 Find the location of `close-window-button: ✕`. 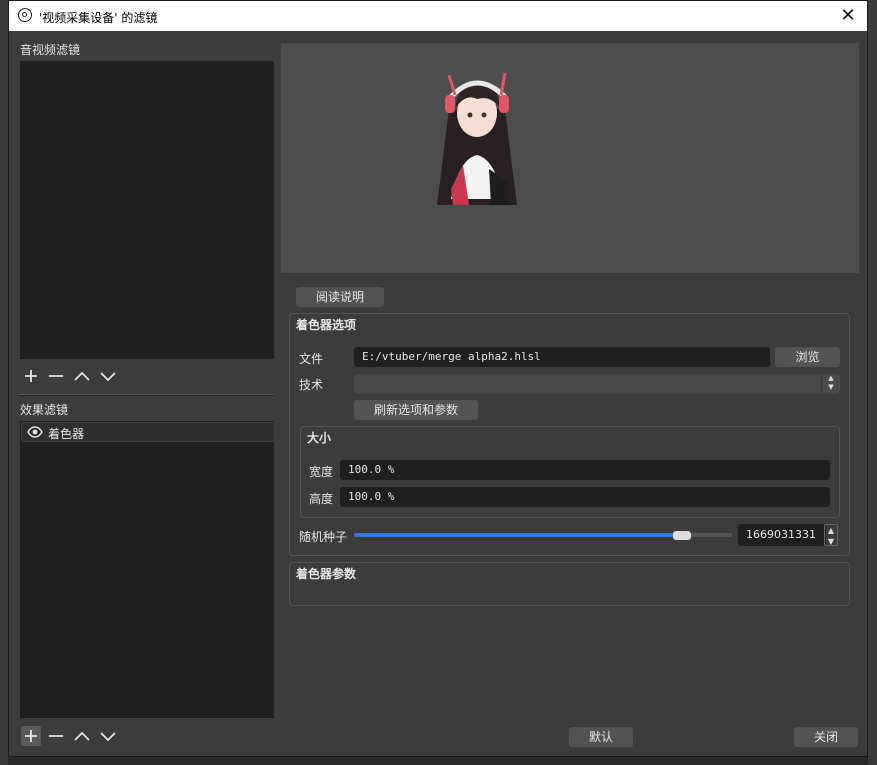

close-window-button: ✕ is located at coordinates (848, 16).